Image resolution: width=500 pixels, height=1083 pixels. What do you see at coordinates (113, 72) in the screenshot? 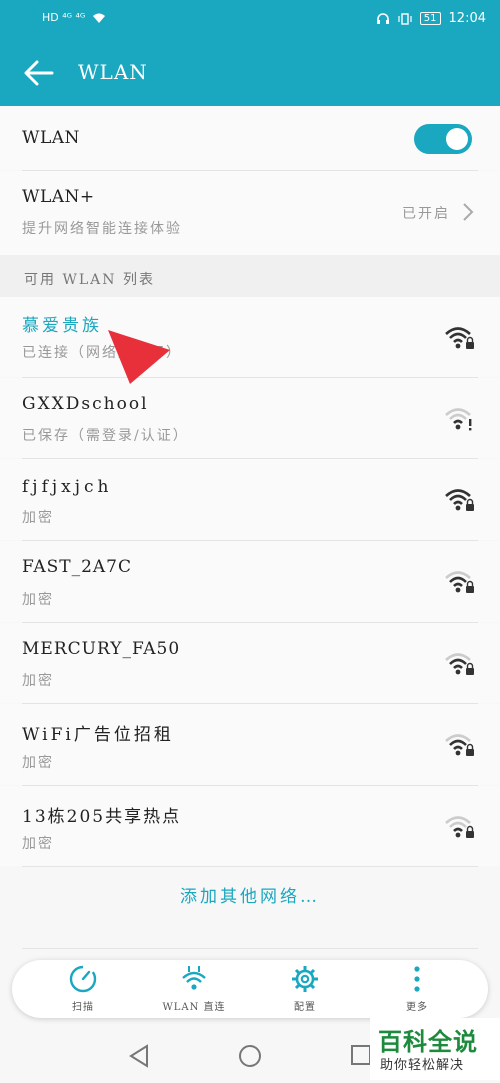
I see `page-title: WLAN` at bounding box center [113, 72].